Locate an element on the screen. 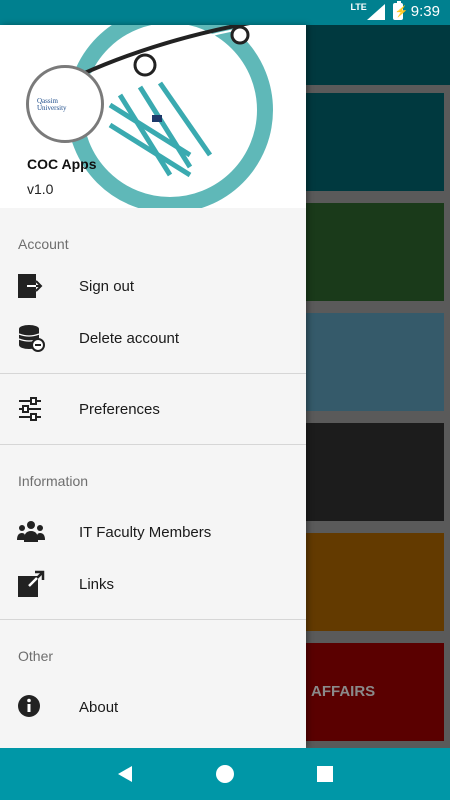 This screenshot has width=450, height=800. recents-button is located at coordinates (325, 774).